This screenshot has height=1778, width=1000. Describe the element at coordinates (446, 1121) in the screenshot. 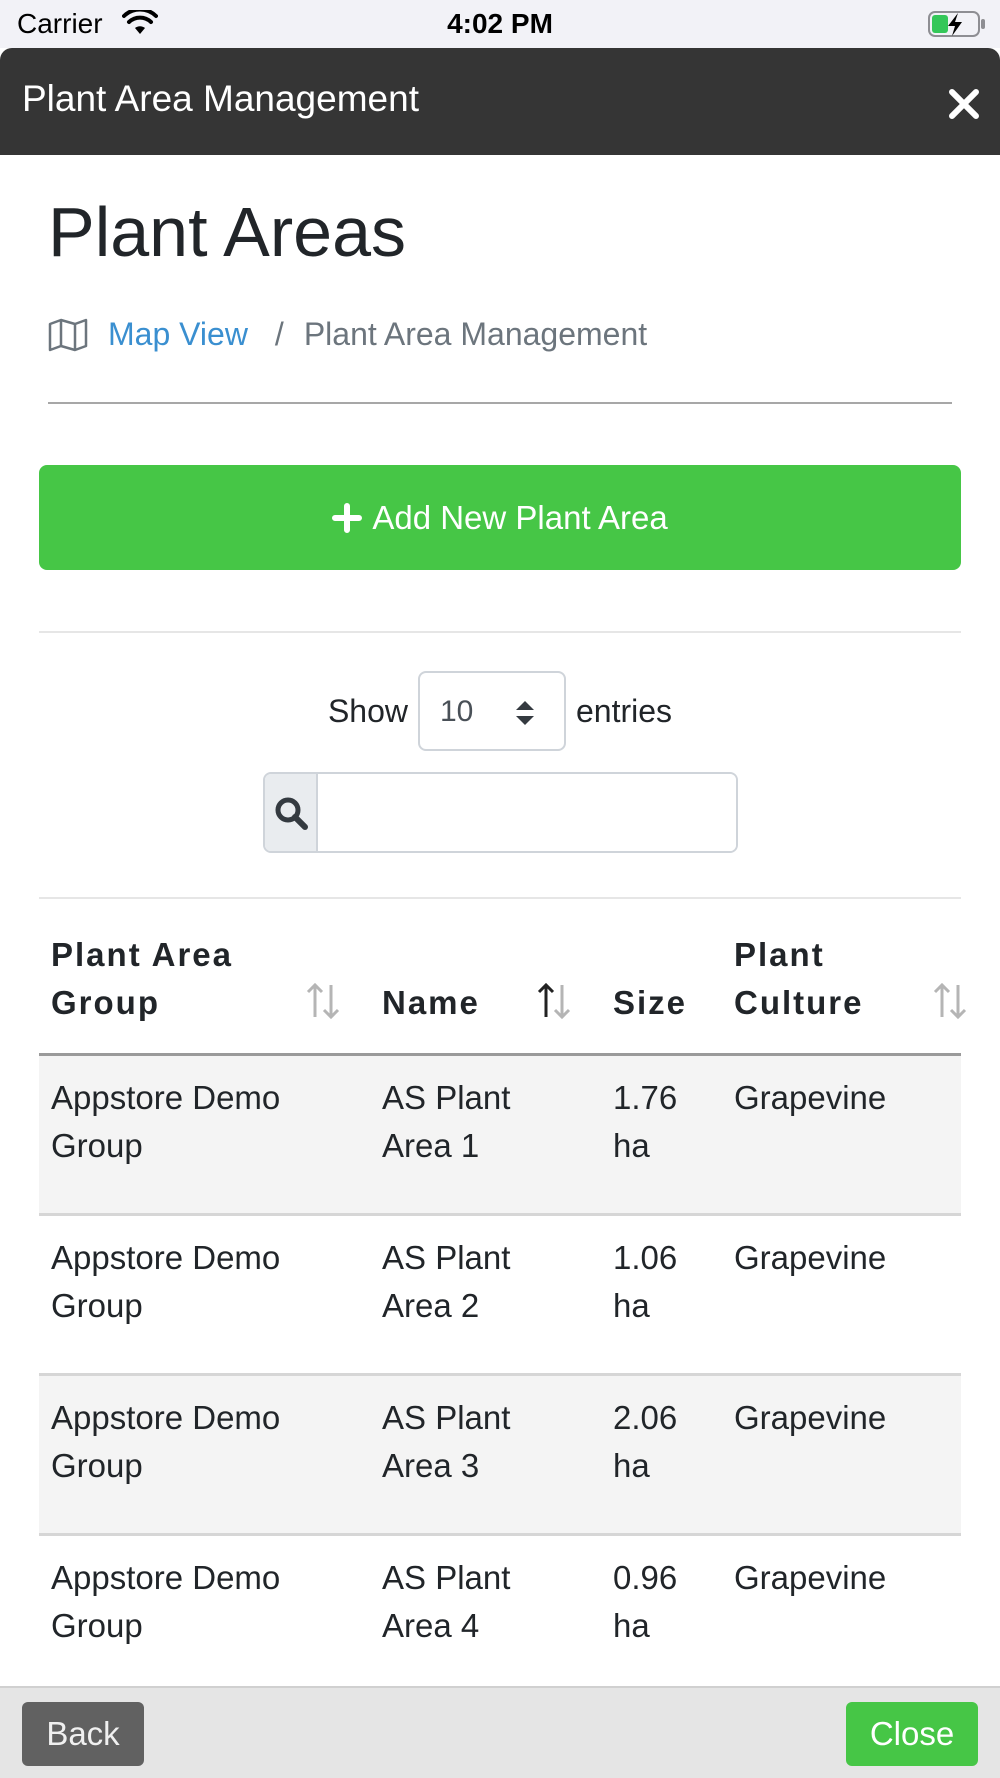

I see `cell-name: AS Plant Area 1` at that location.